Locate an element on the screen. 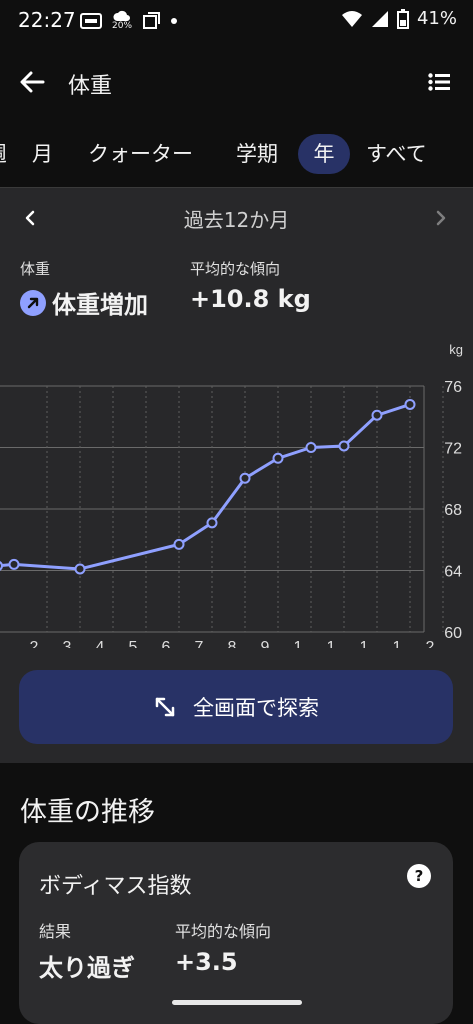  x-tick-label: 6 is located at coordinates (166, 643).